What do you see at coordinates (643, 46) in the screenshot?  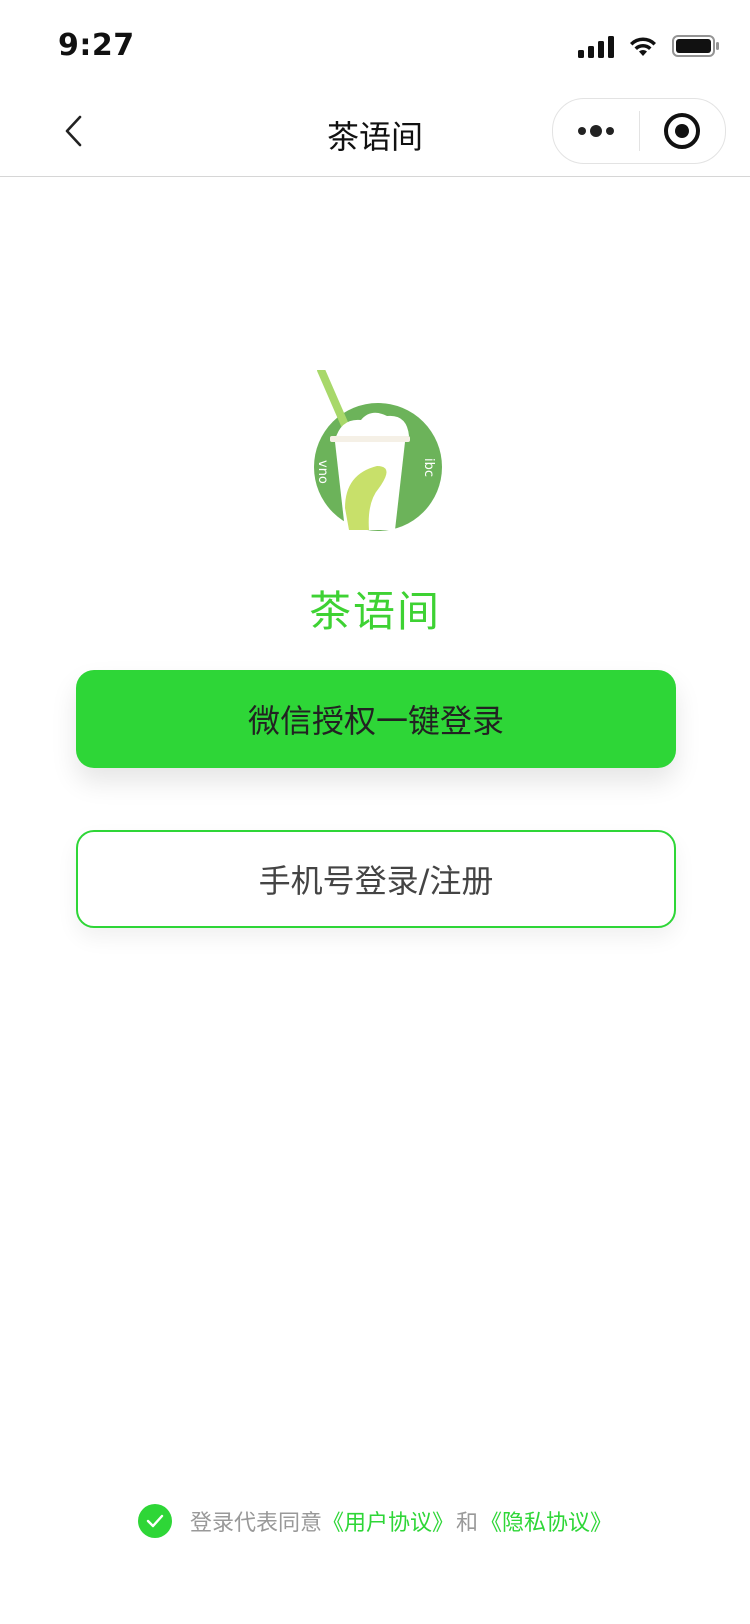 I see `wifi-icon` at bounding box center [643, 46].